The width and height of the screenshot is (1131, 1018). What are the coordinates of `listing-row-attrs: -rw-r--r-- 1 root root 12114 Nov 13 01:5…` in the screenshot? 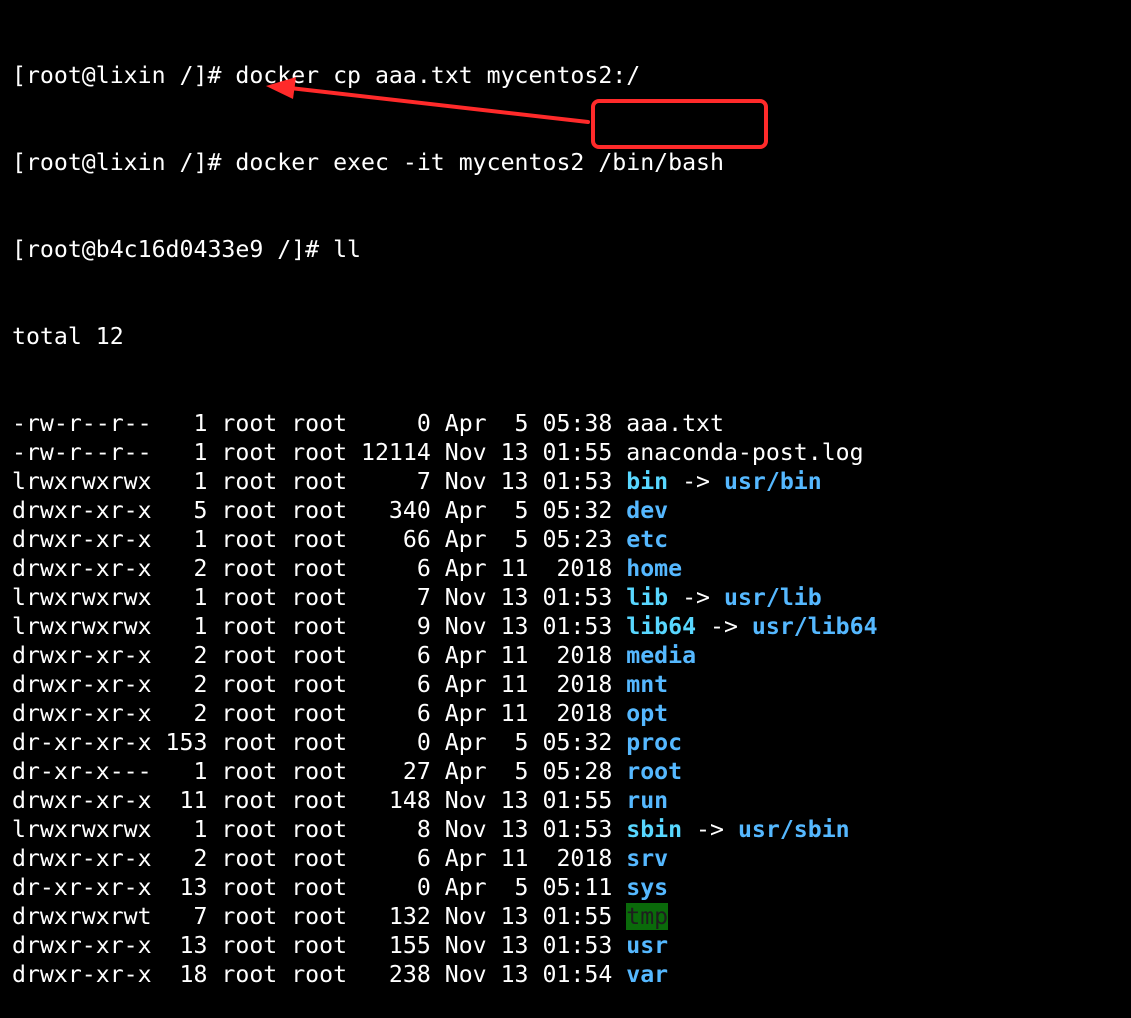 It's located at (319, 452).